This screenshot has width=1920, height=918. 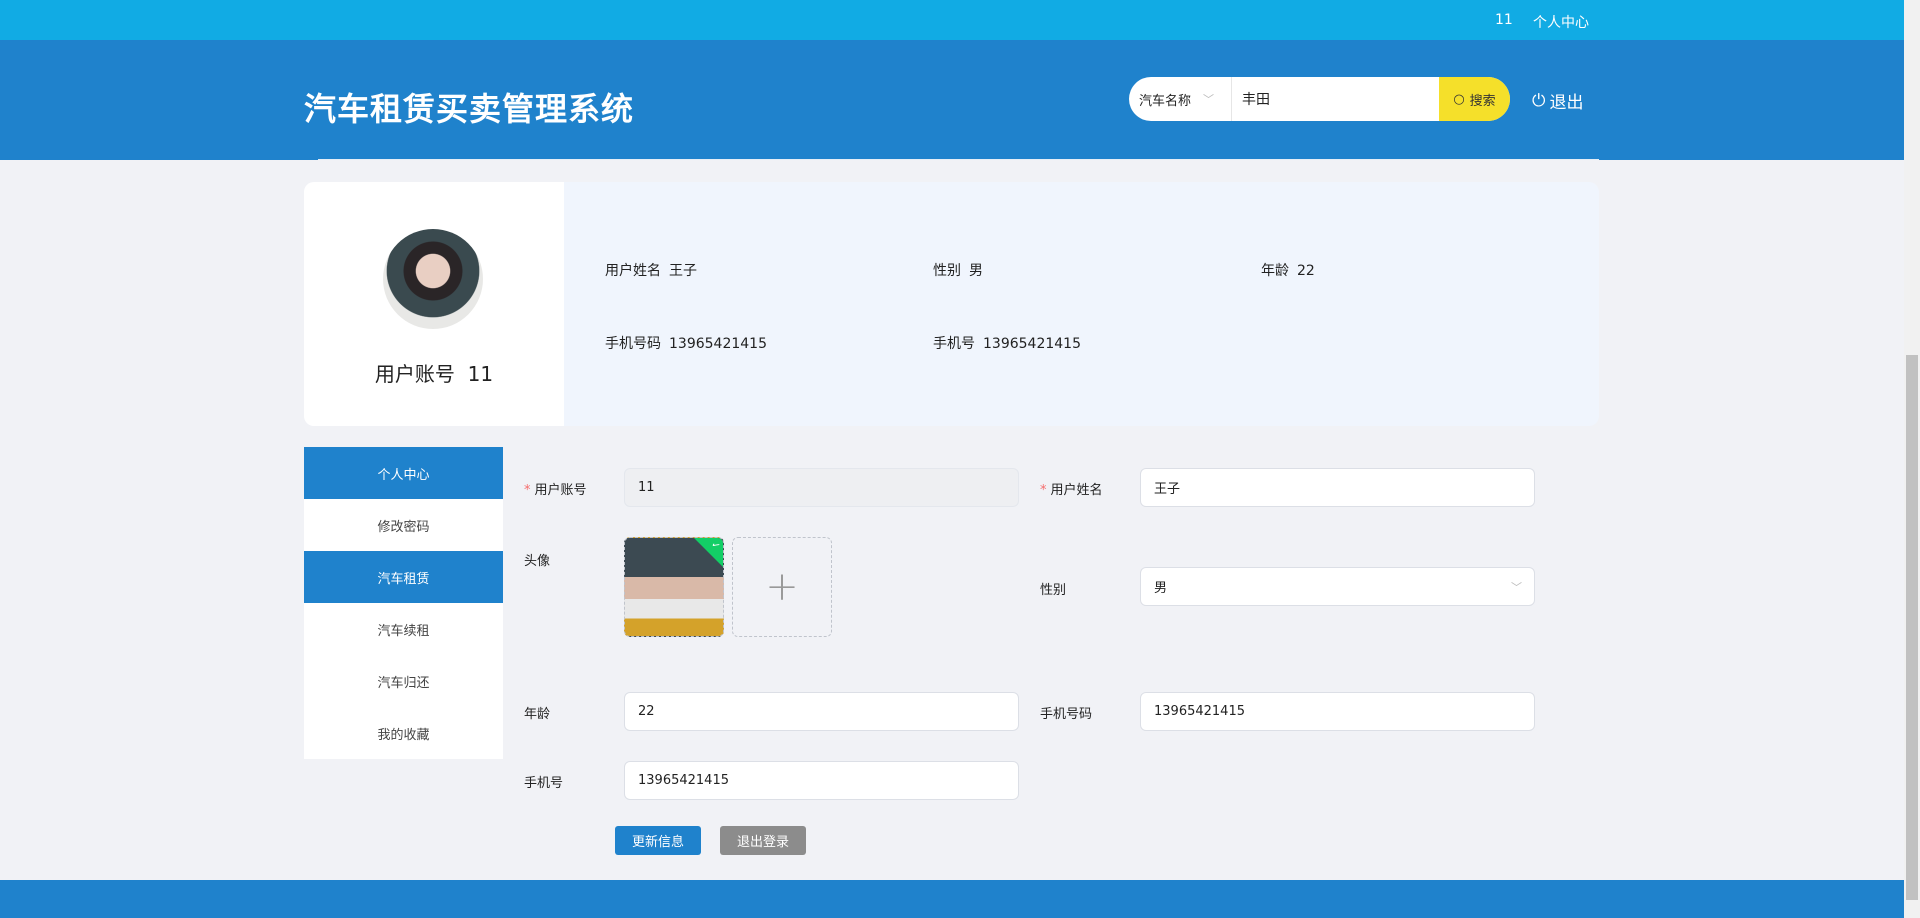 I want to click on info-age: 年龄 22, so click(x=1288, y=271).